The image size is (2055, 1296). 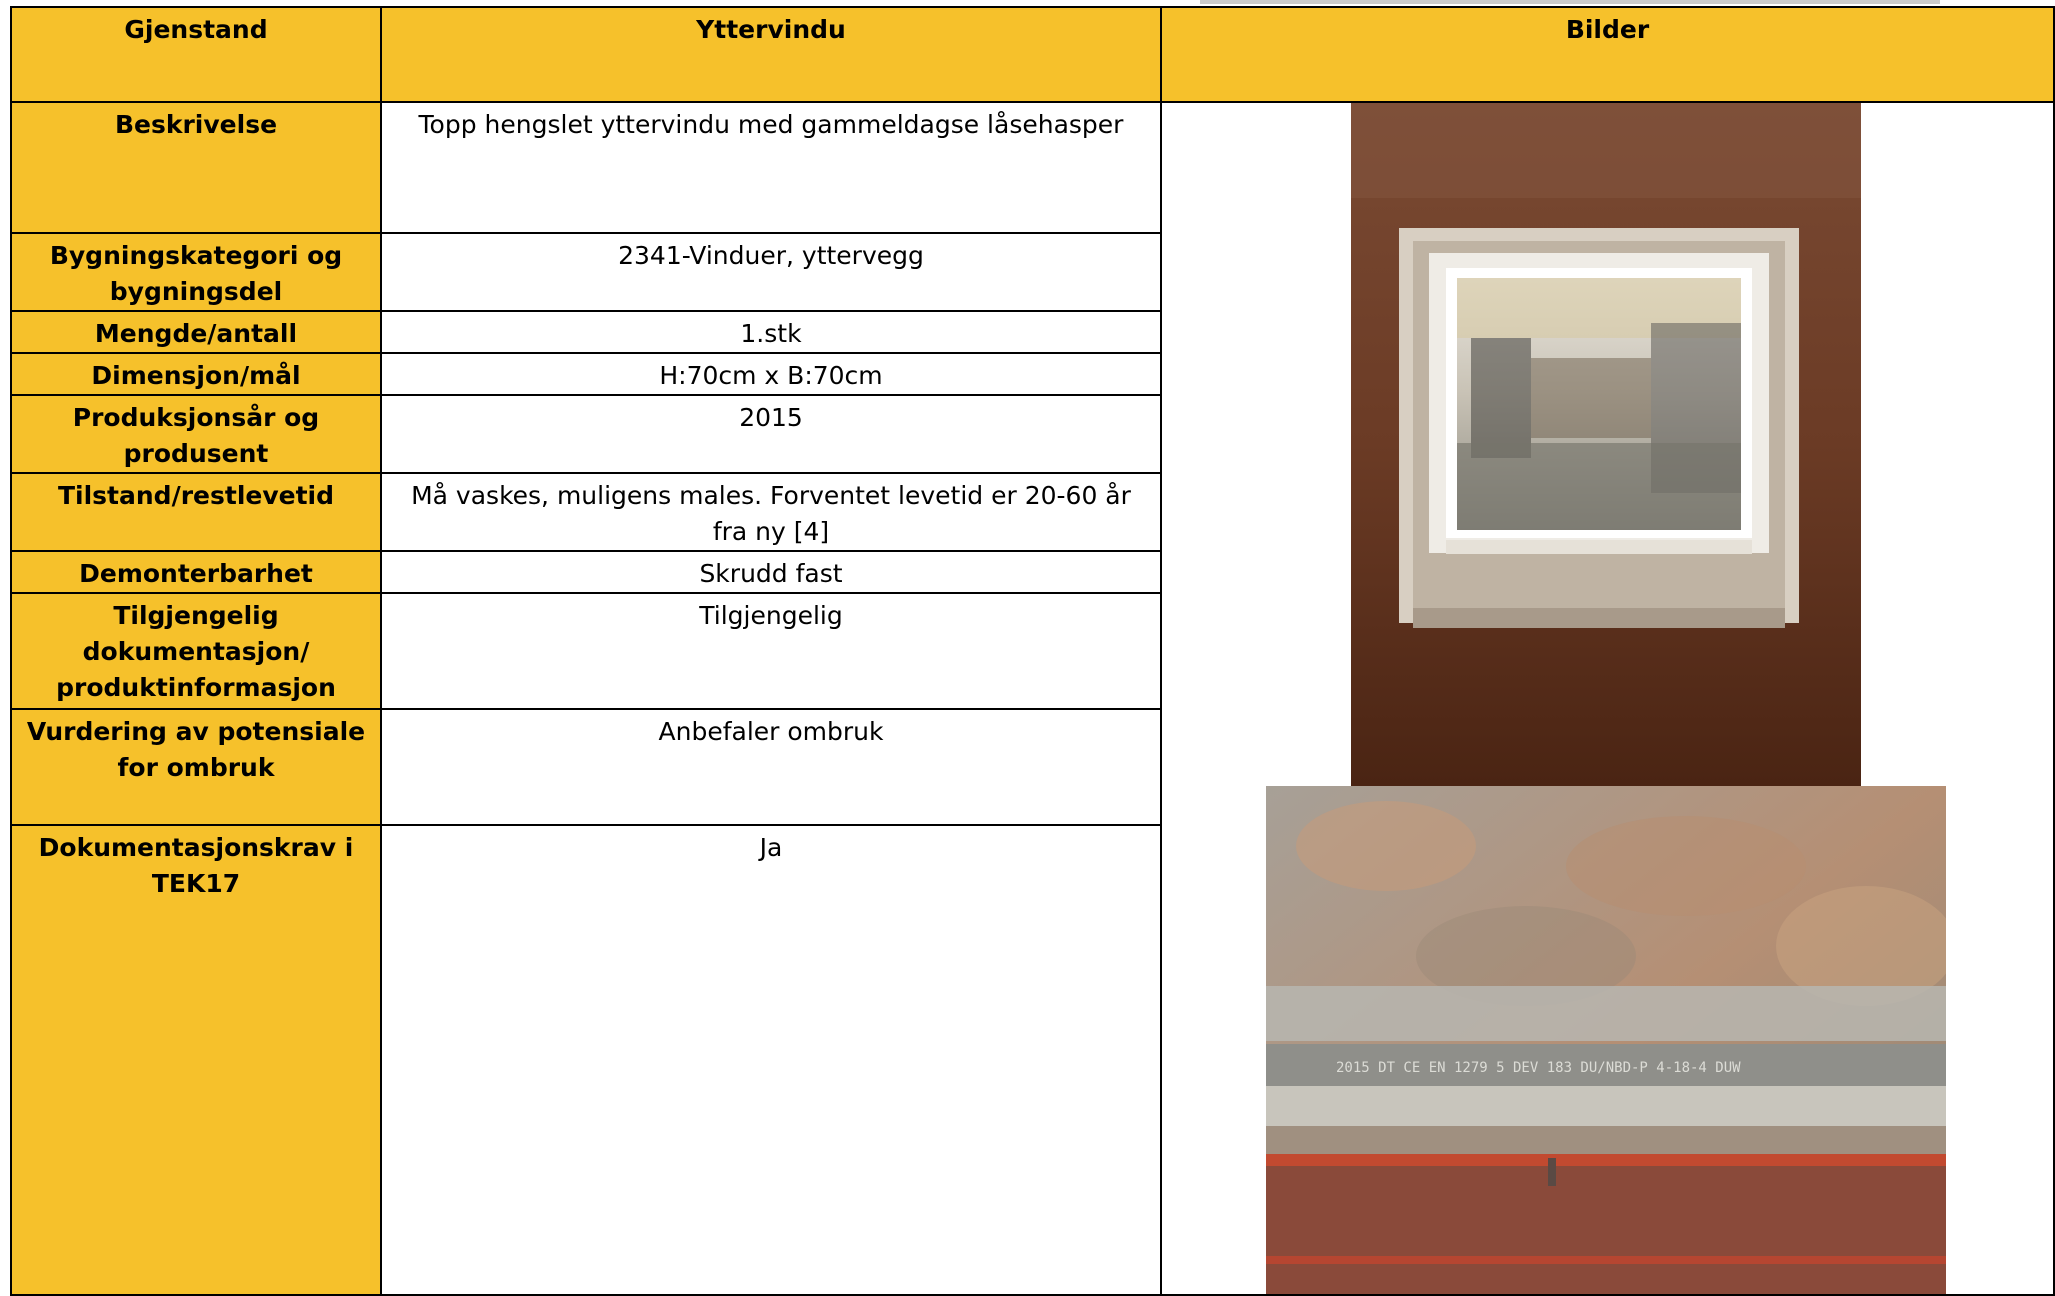 I want to click on label-dimensjon: Dimensjon/mål, so click(x=196, y=374).